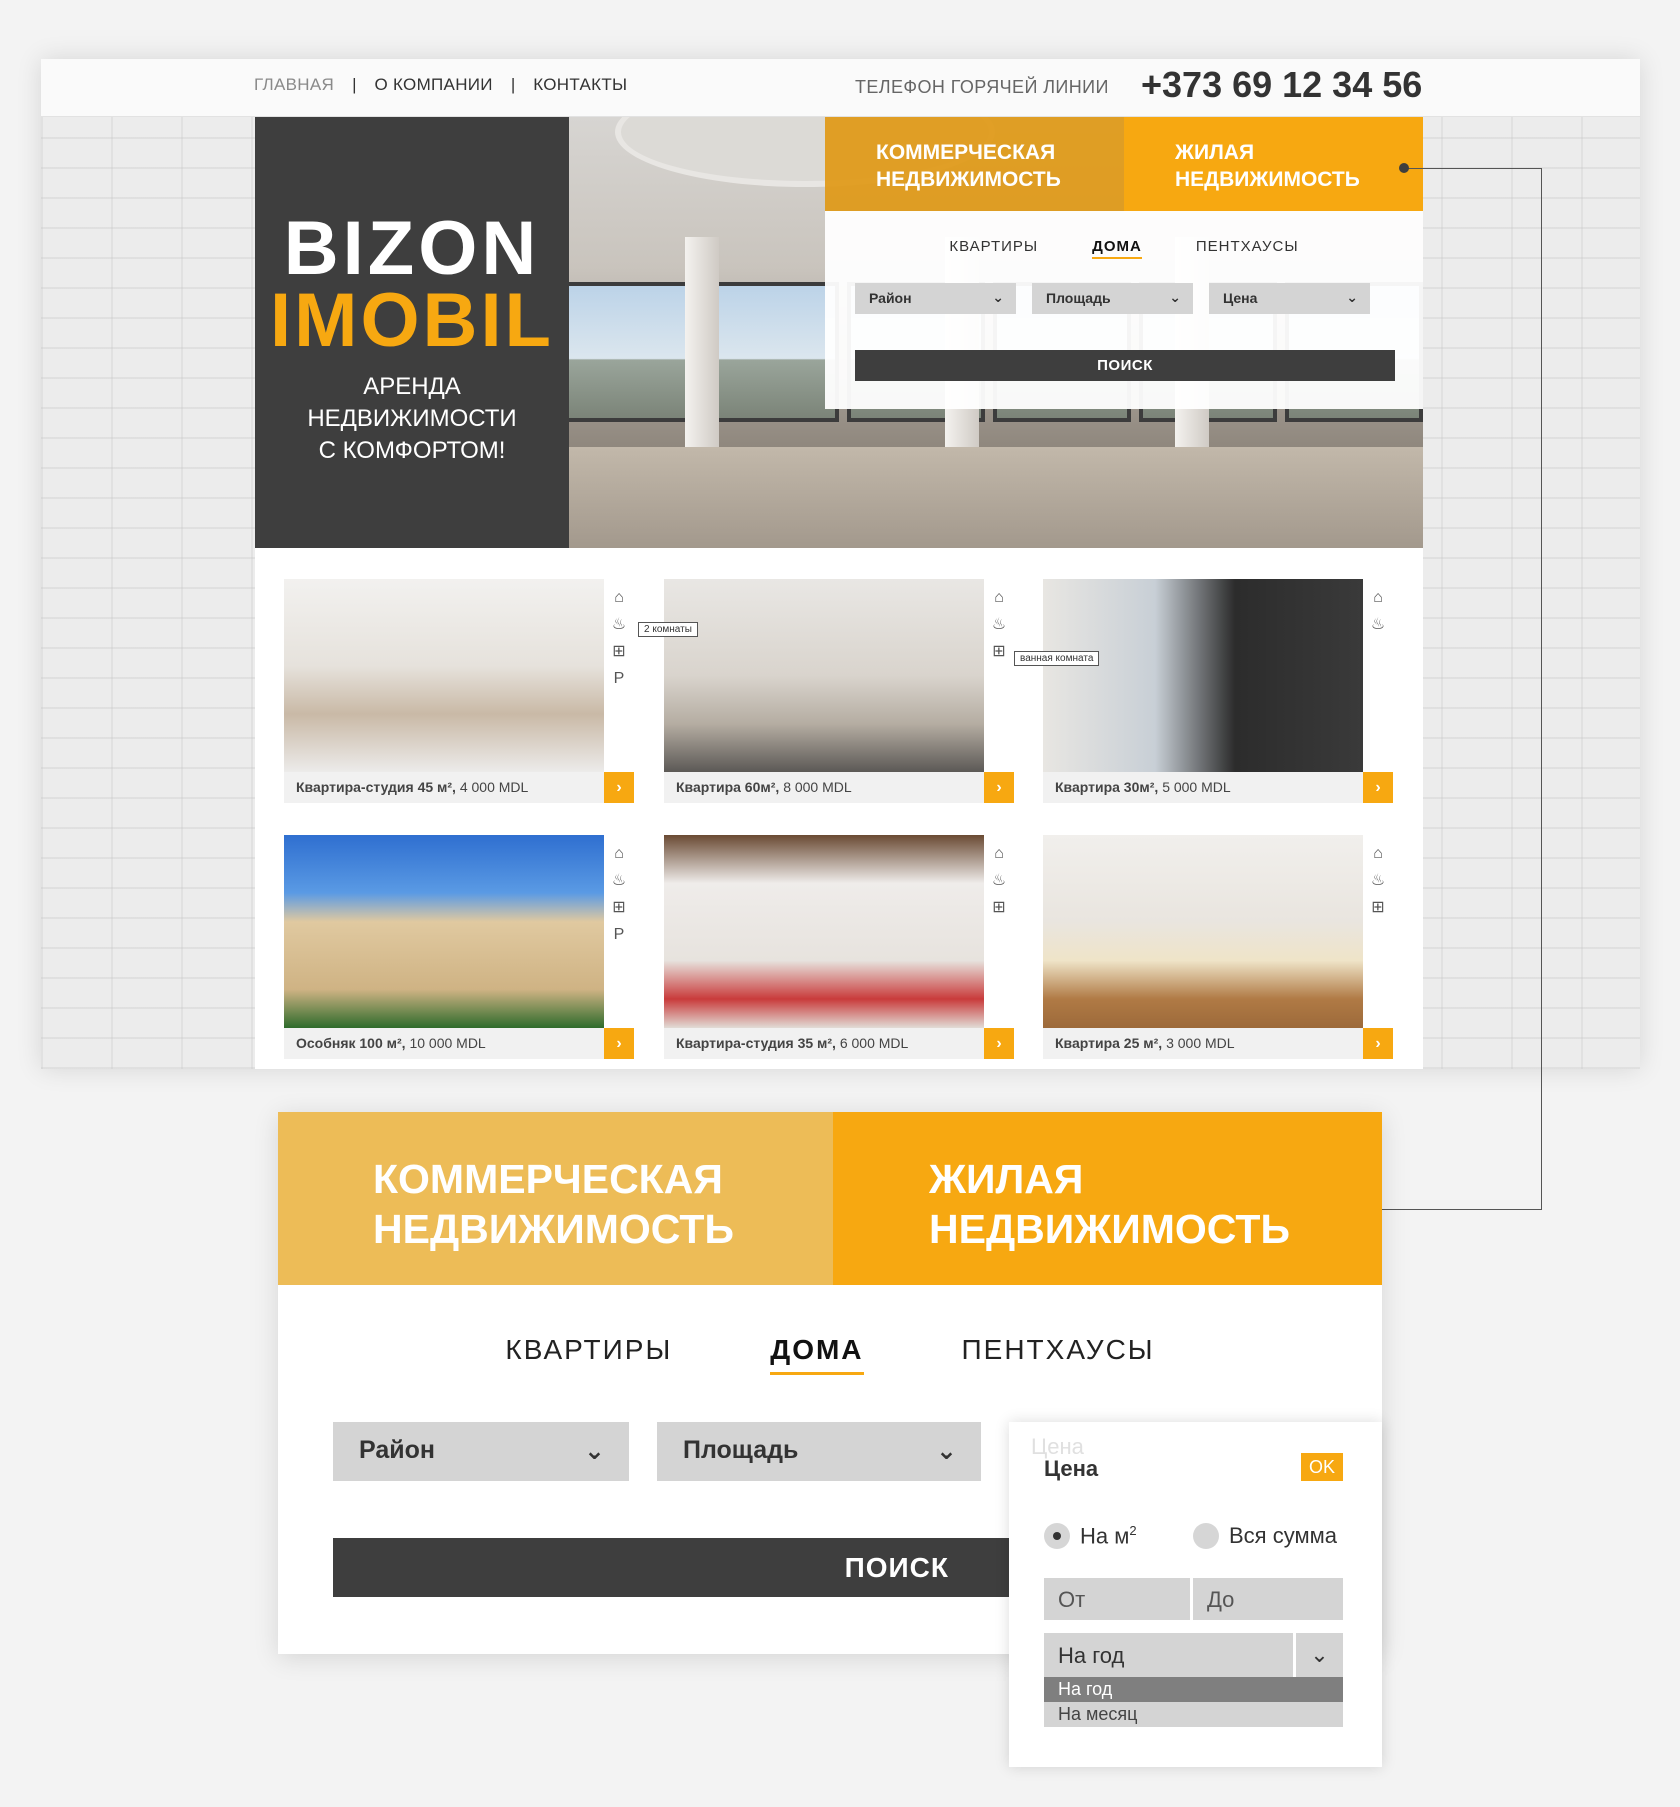 The height and width of the screenshot is (1807, 1680). What do you see at coordinates (819, 1451) in the screenshot?
I see `zoom-area-select: Площадь ⌄` at bounding box center [819, 1451].